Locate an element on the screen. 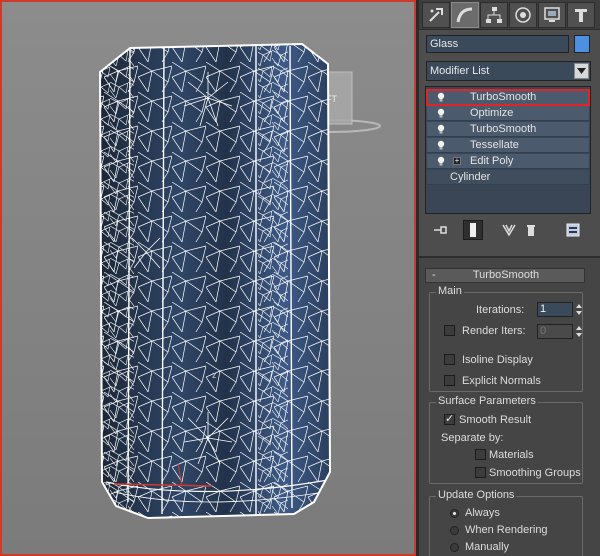 Image resolution: width=600 pixels, height=556 pixels. iterations-label: Iterations: is located at coordinates (500, 310).